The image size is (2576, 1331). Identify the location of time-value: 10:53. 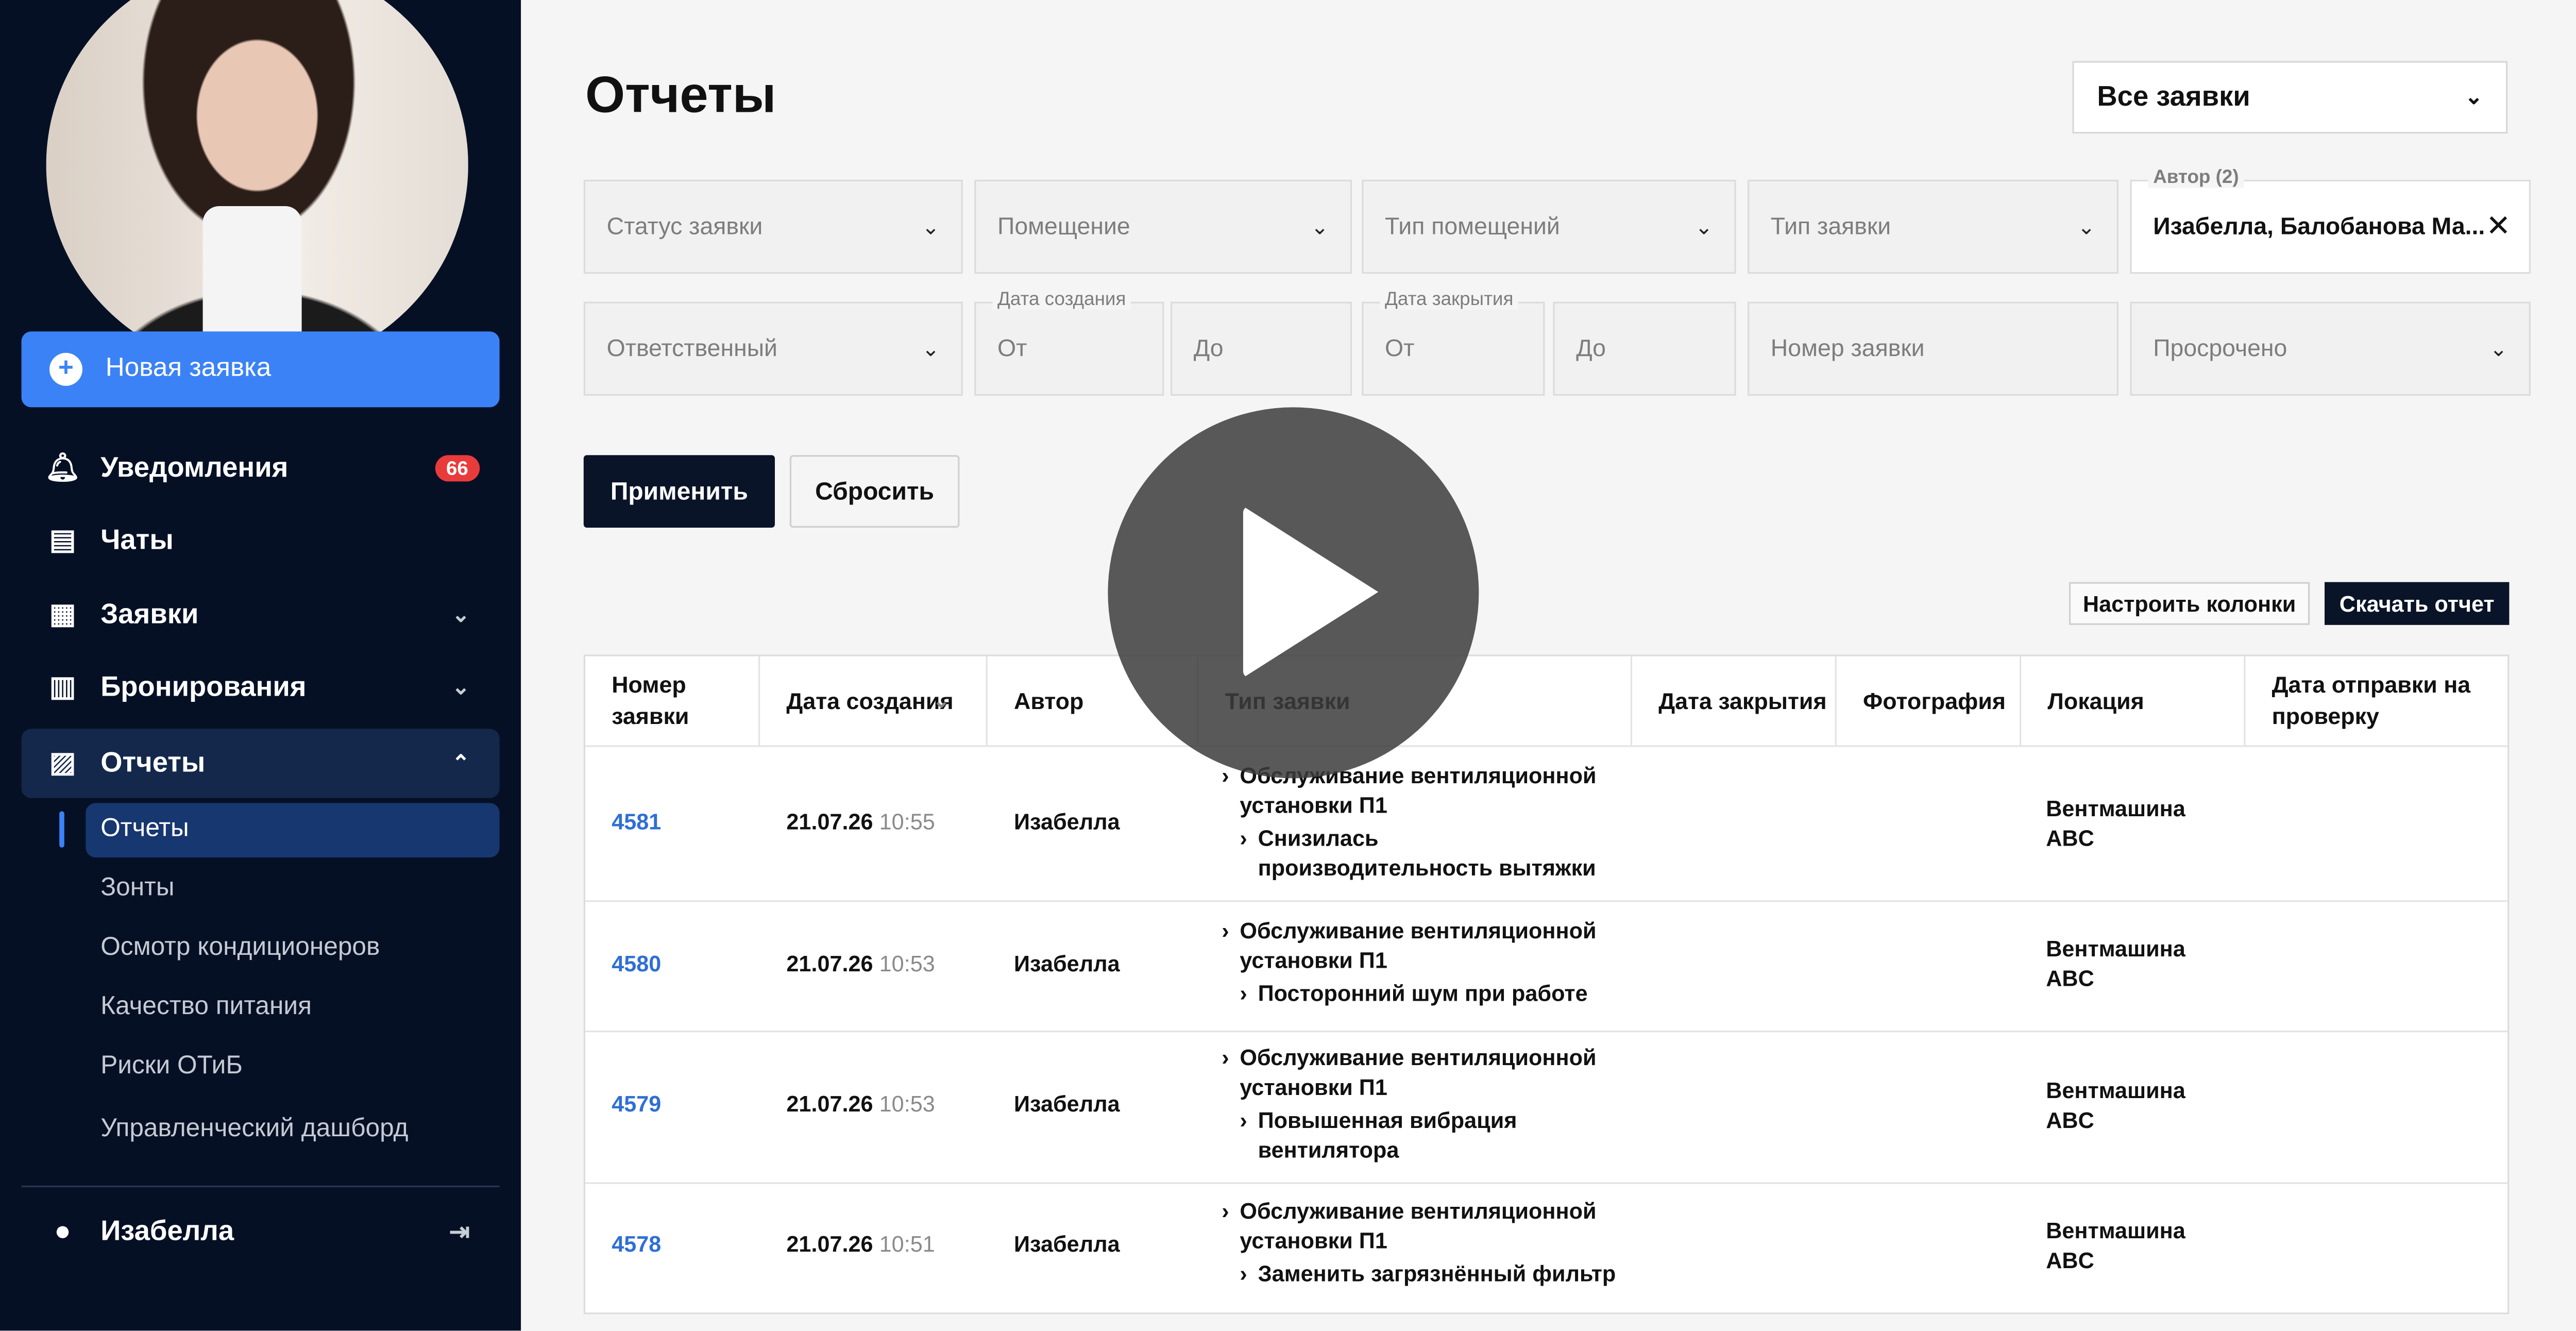
(907, 963).